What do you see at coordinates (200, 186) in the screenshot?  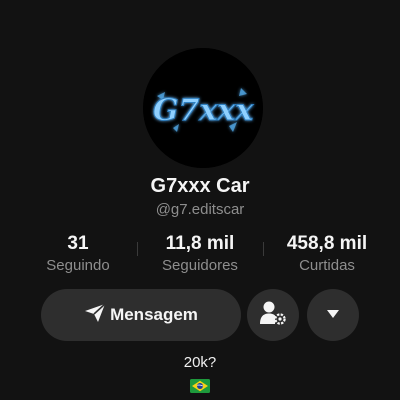 I see `display-name: G7xxx Car` at bounding box center [200, 186].